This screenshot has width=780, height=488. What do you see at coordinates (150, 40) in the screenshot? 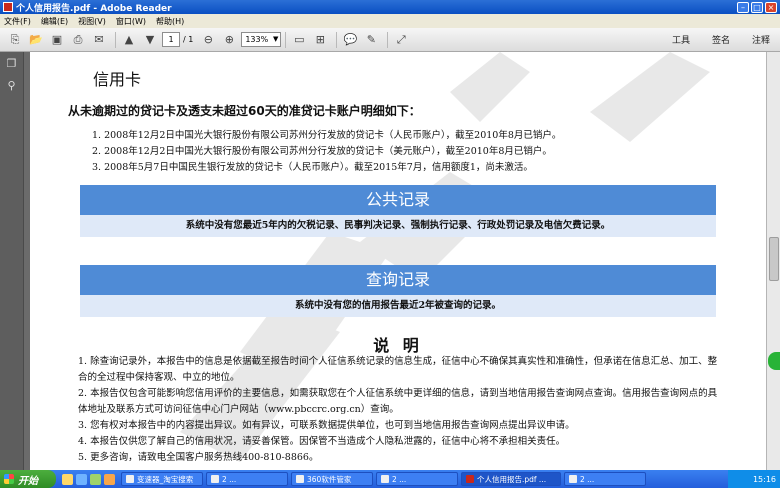
I see `next-page-icon: ▼` at bounding box center [150, 40].